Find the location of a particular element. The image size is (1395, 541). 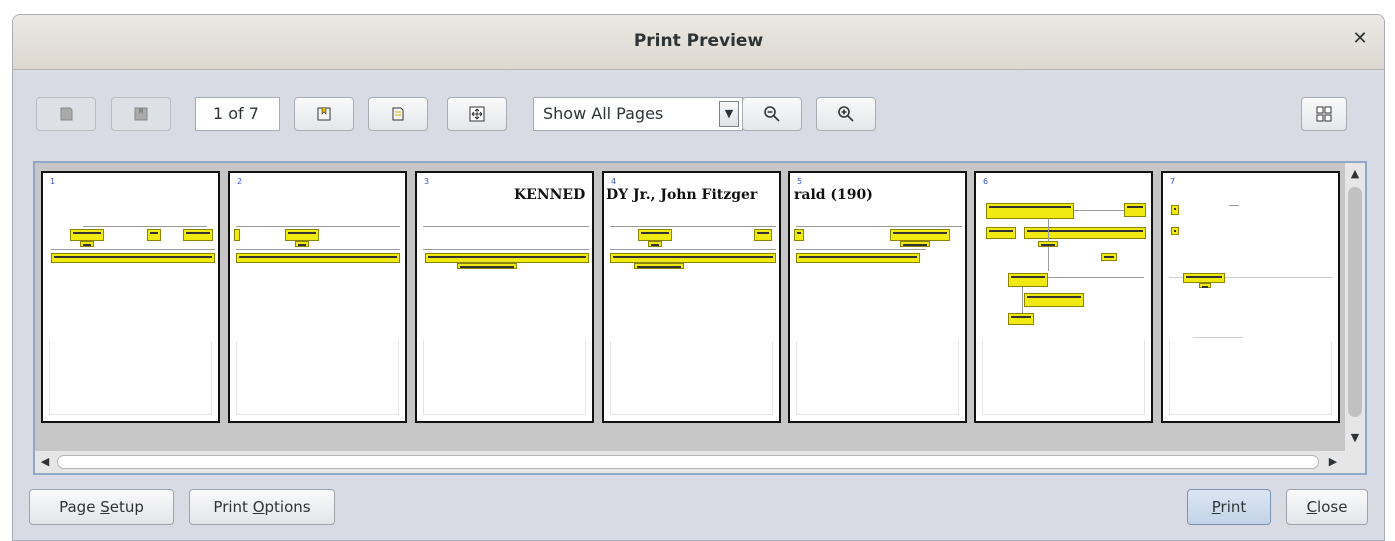

page-number: 4 is located at coordinates (614, 181).